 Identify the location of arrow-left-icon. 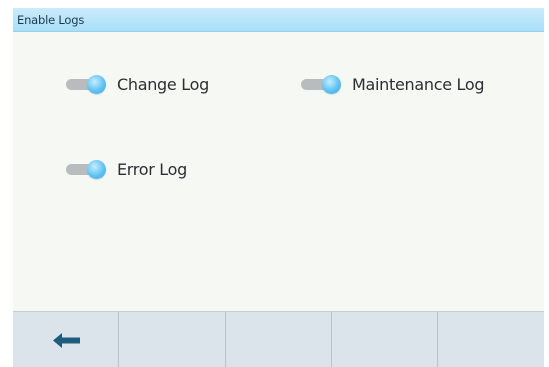
(66, 340).